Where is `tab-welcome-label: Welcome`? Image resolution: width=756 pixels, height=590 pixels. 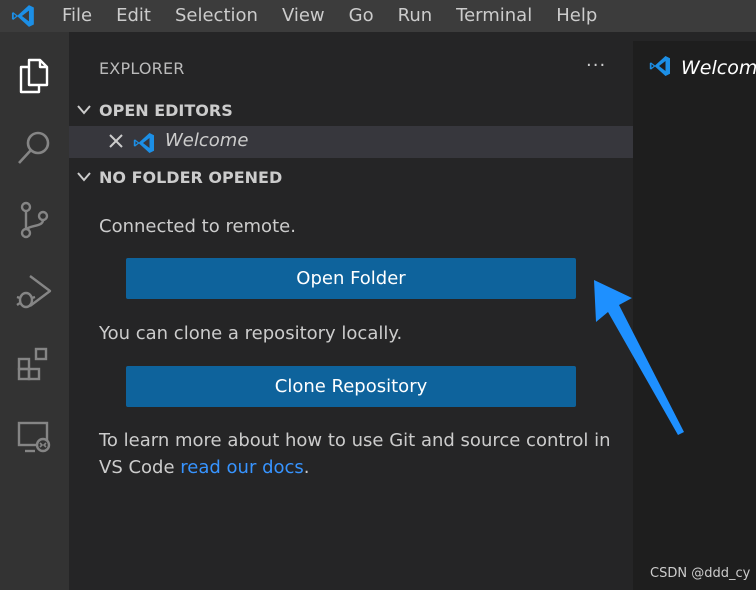 tab-welcome-label: Welcome is located at coordinates (718, 67).